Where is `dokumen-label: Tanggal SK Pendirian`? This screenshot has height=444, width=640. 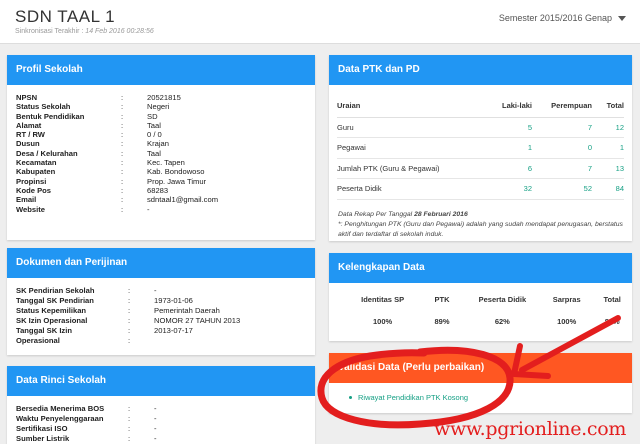
dokumen-label: Tanggal SK Pendirian is located at coordinates (55, 300).